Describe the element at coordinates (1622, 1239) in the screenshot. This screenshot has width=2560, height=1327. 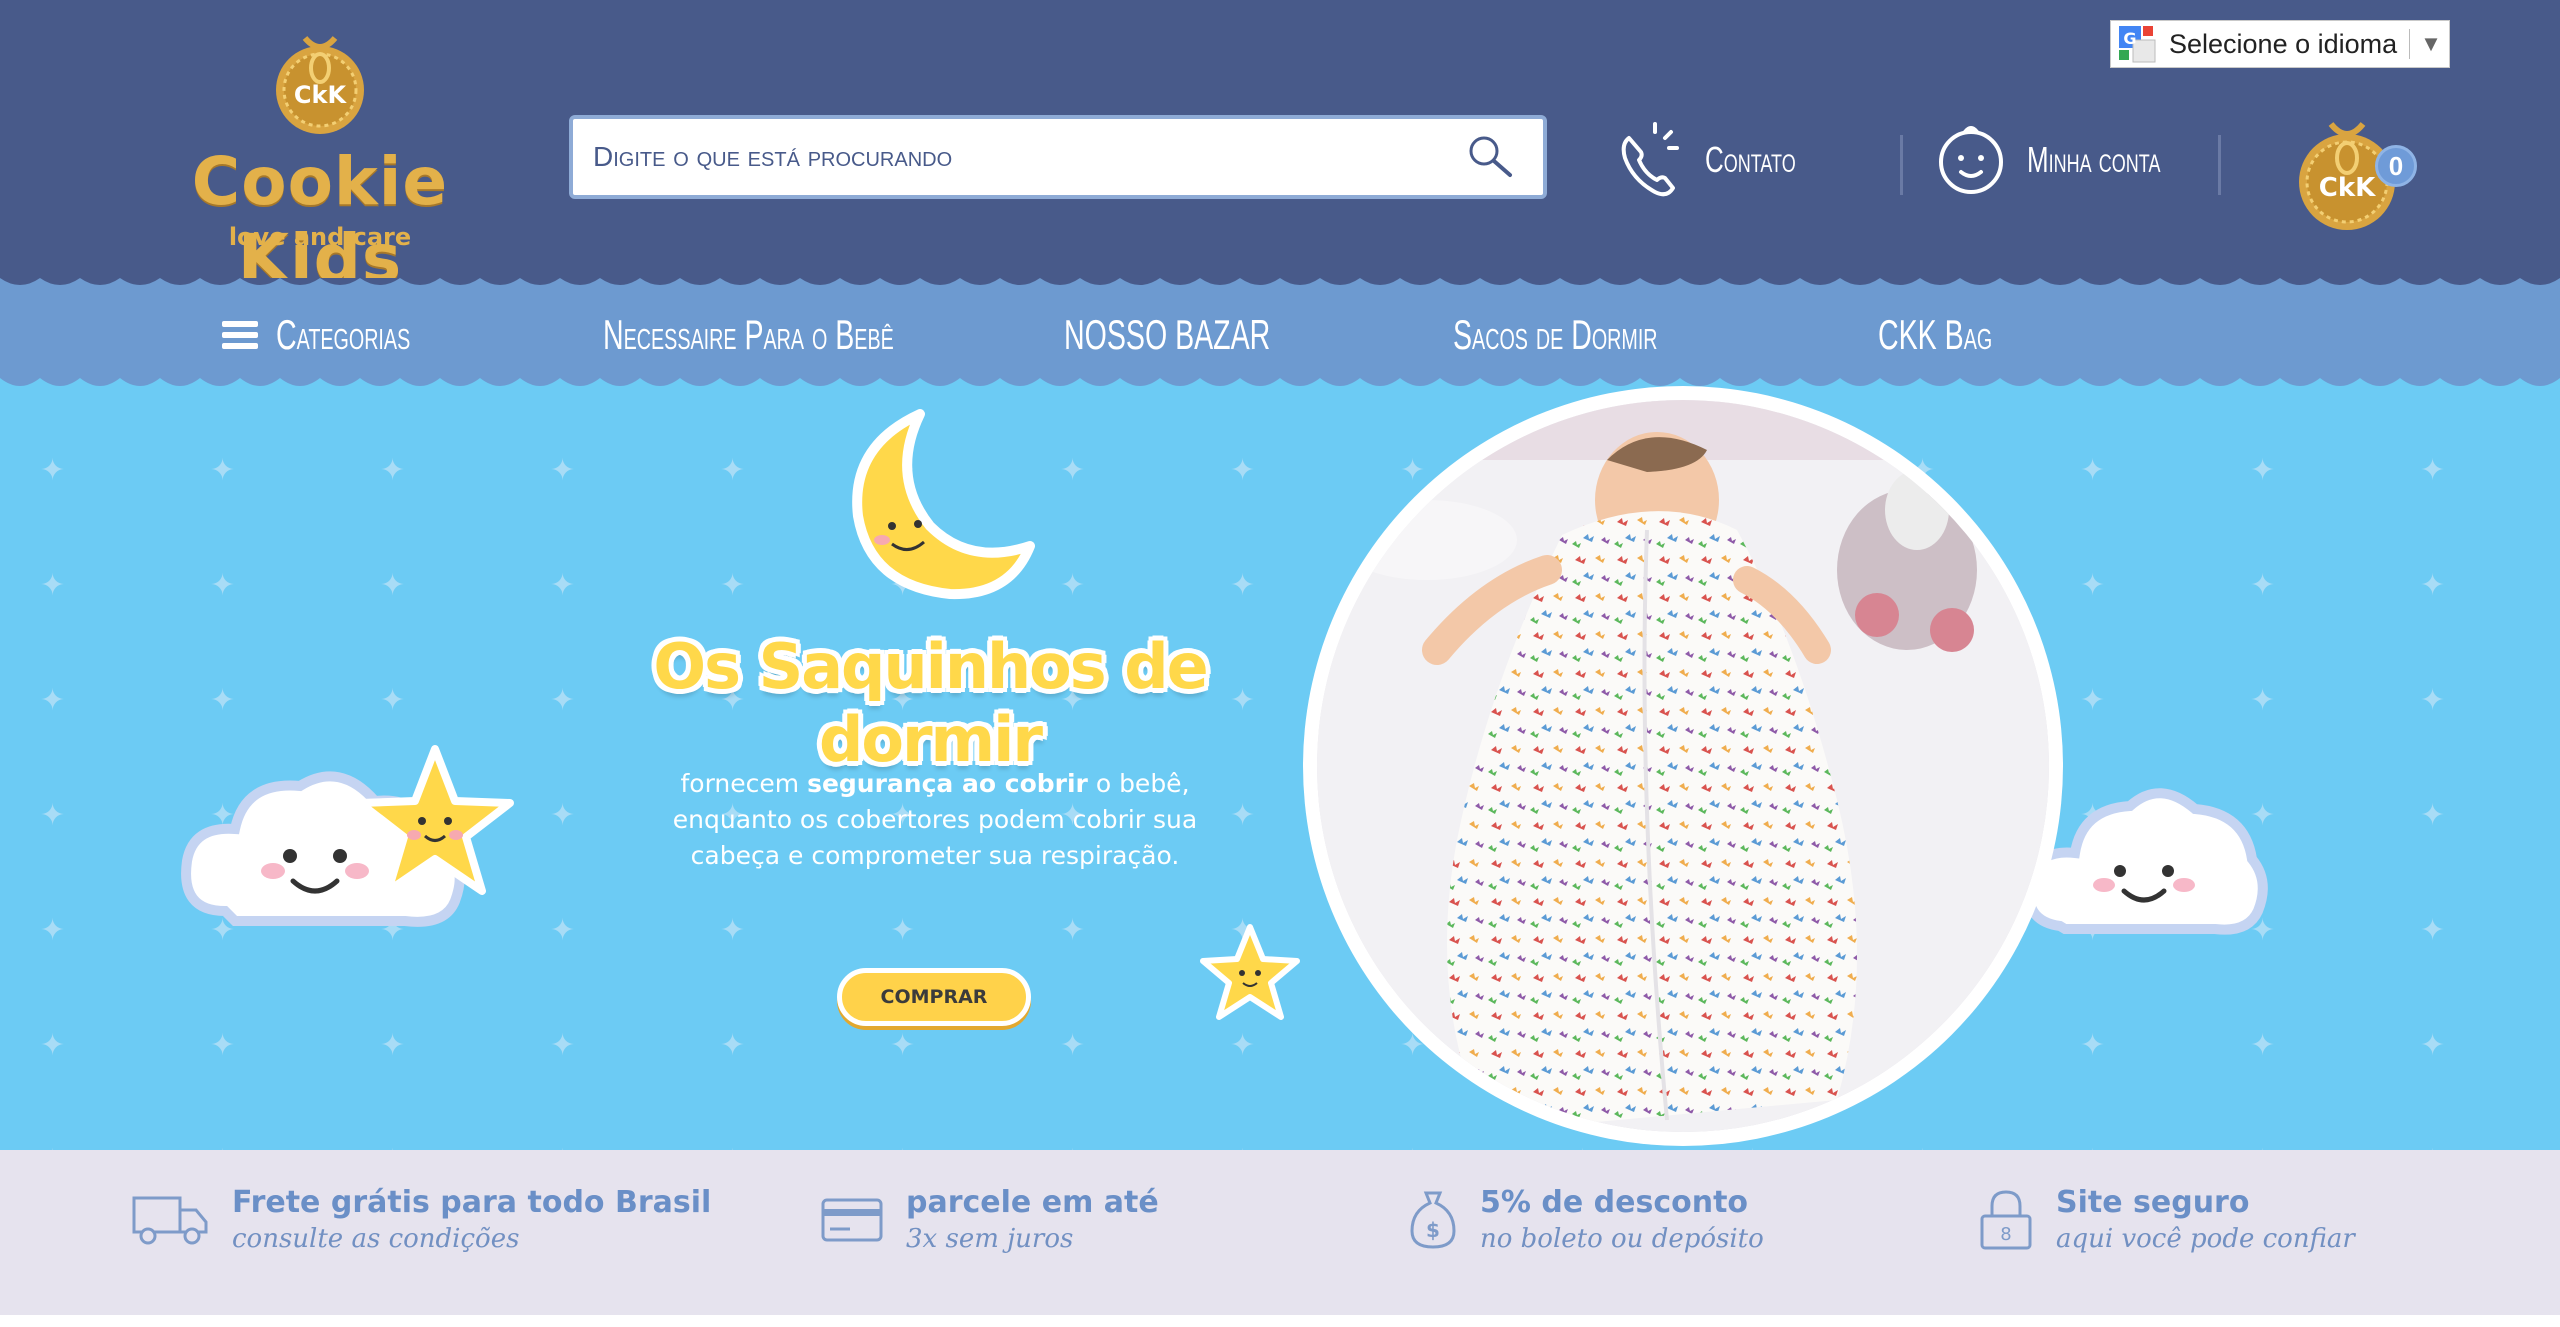
I see `feature-subtitle: no boleto ou depósito` at that location.